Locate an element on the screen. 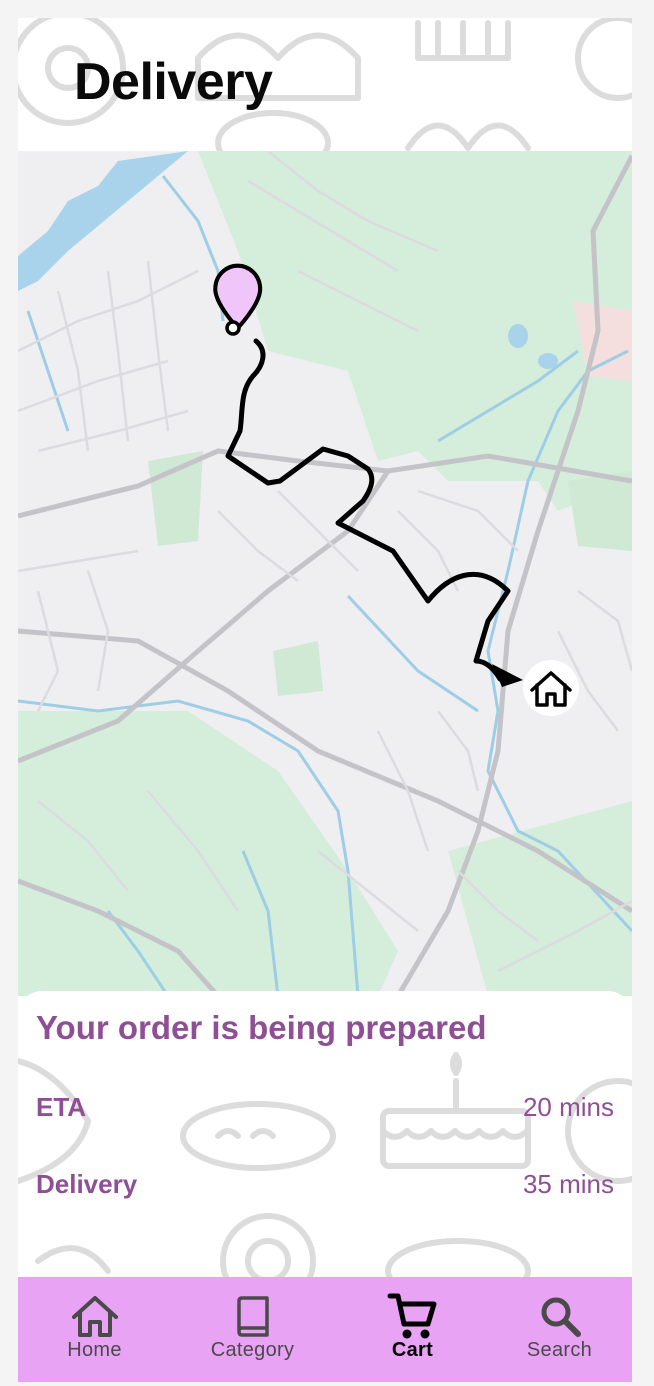 Image resolution: width=654 pixels, height=1386 pixels. pond is located at coordinates (518, 336).